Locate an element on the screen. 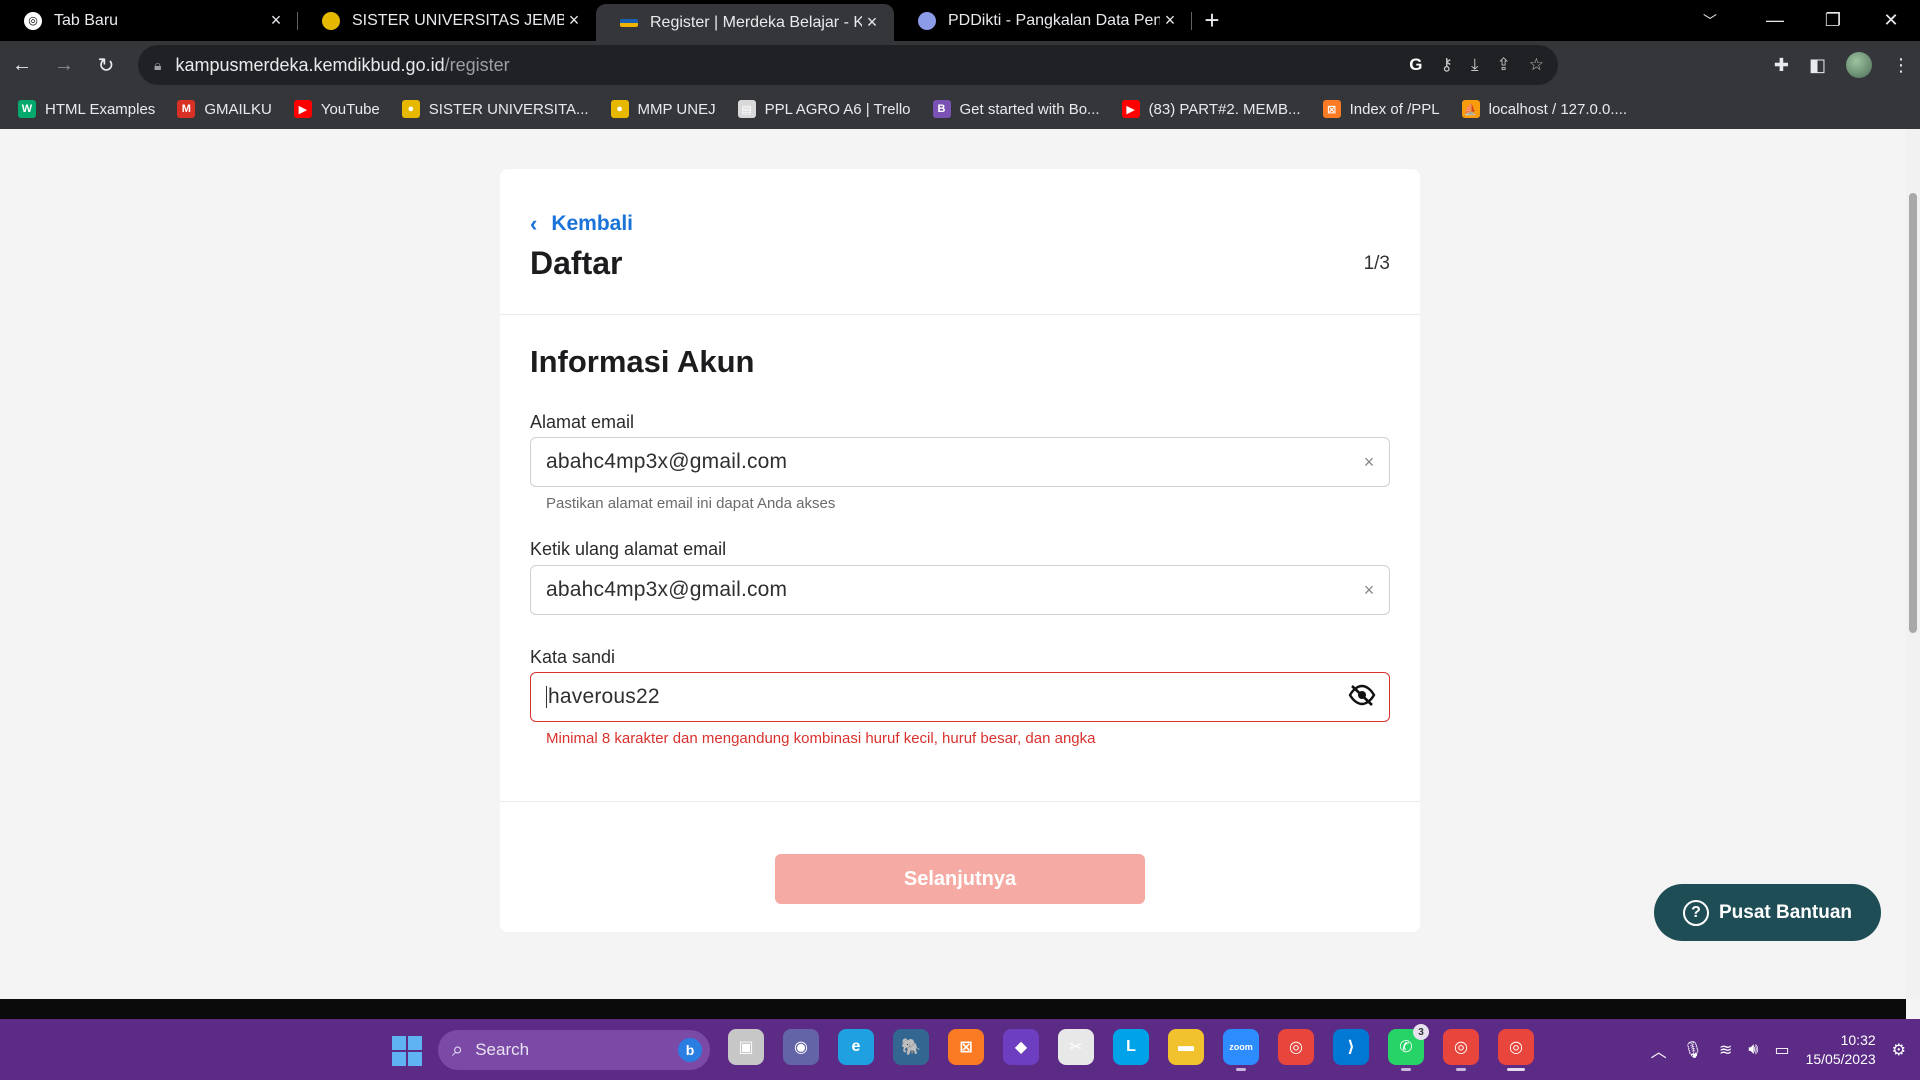 This screenshot has height=1080, width=1920. kampus-merdeka-icon is located at coordinates (629, 22).